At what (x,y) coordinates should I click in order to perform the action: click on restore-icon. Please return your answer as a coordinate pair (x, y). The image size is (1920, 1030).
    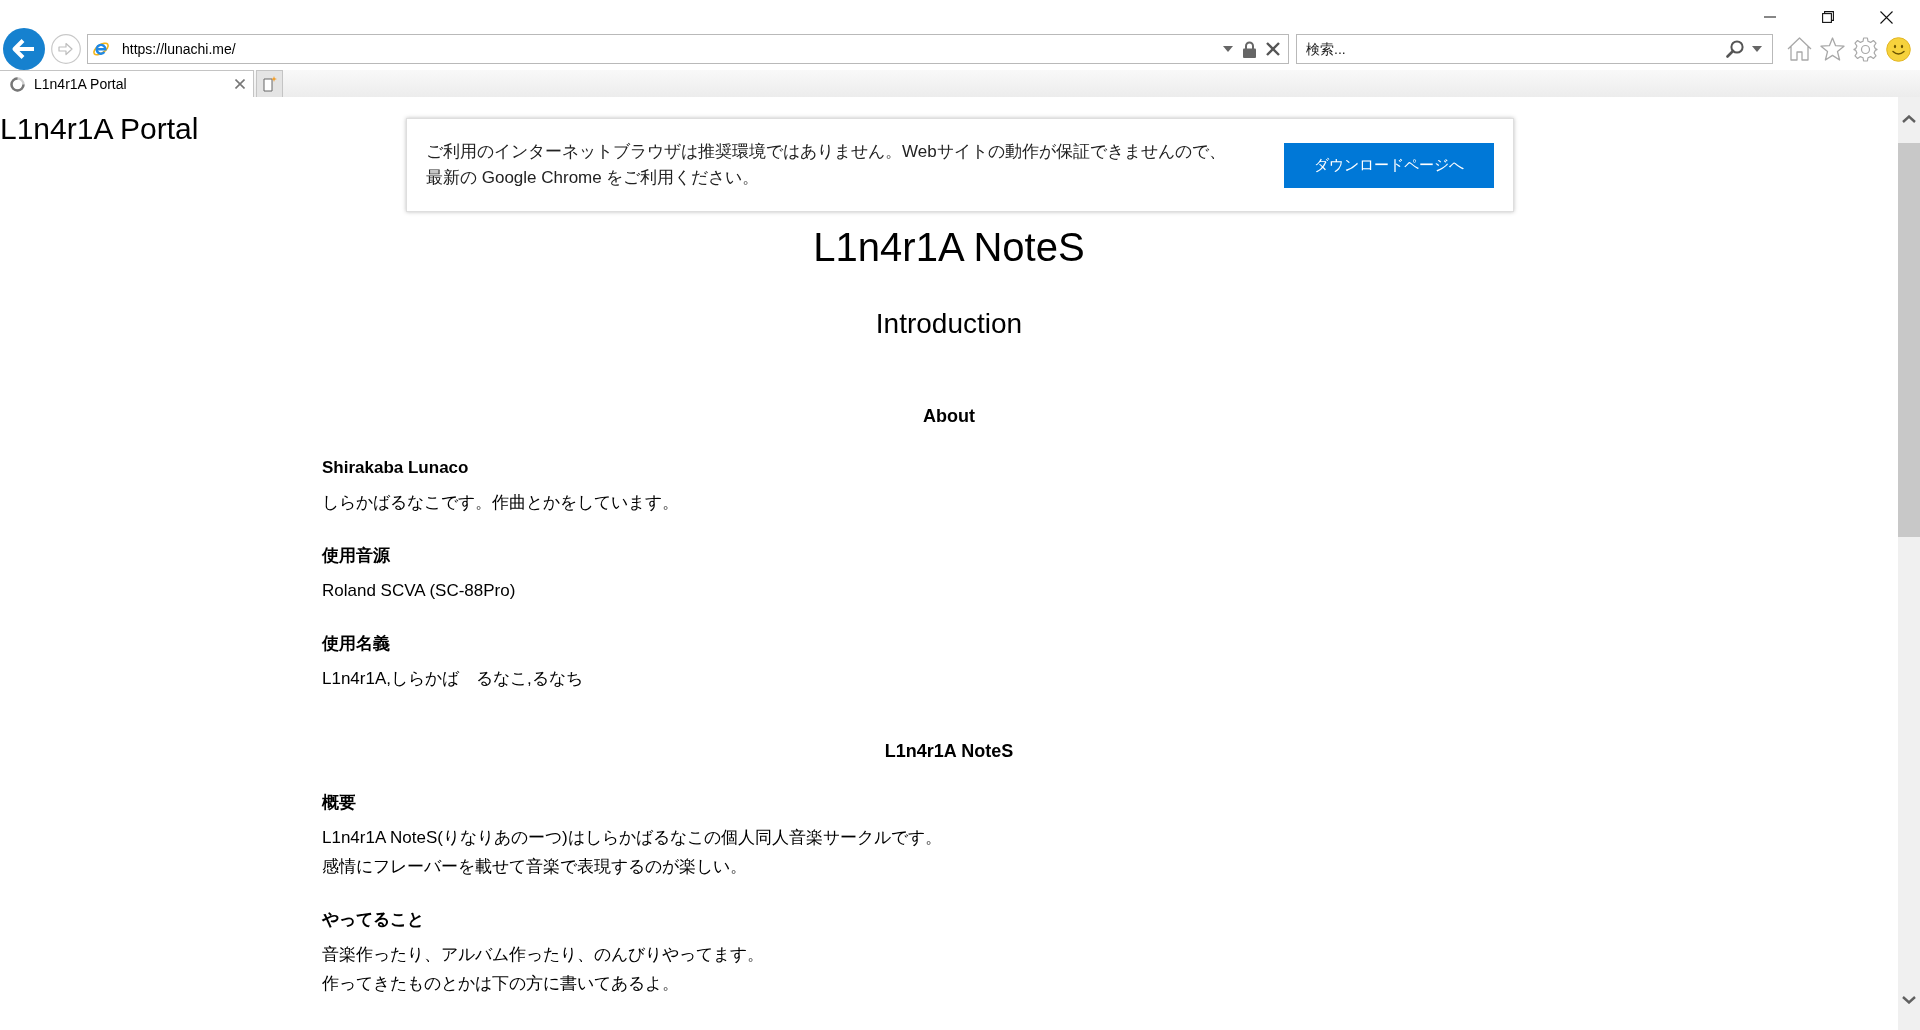
    Looking at the image, I should click on (1828, 17).